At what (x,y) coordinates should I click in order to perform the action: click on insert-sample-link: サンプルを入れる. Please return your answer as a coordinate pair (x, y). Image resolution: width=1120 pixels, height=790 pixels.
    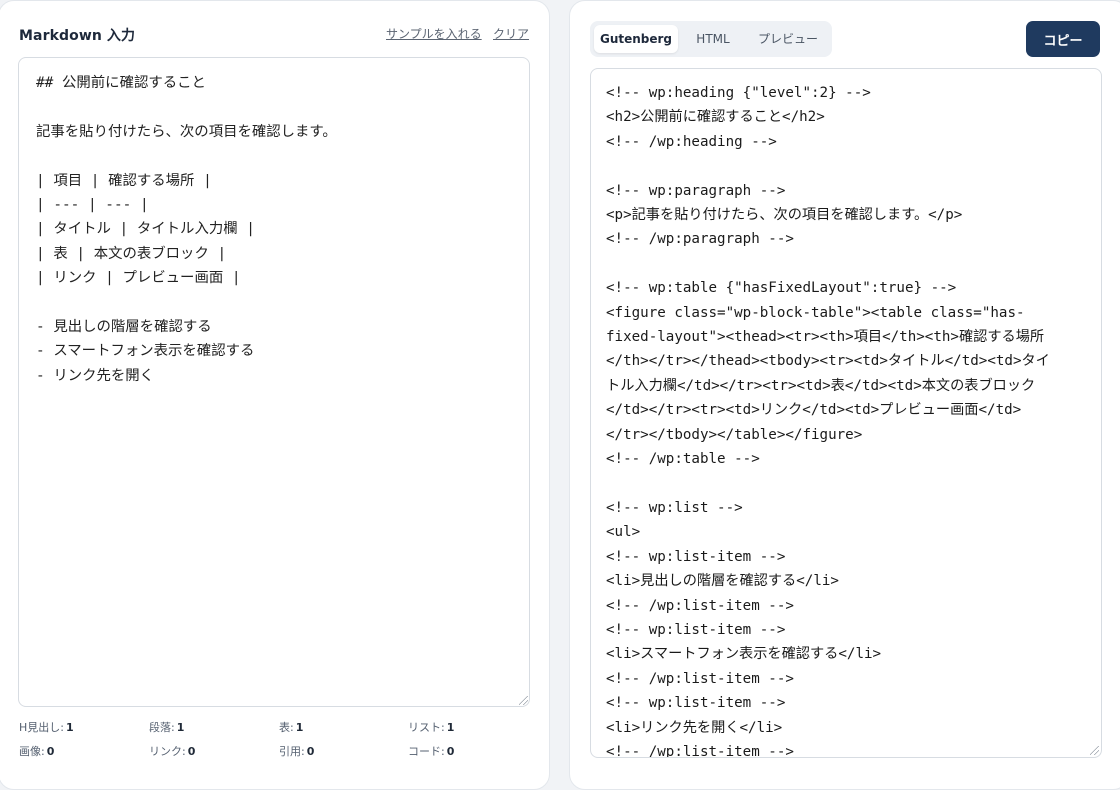
    Looking at the image, I should click on (434, 33).